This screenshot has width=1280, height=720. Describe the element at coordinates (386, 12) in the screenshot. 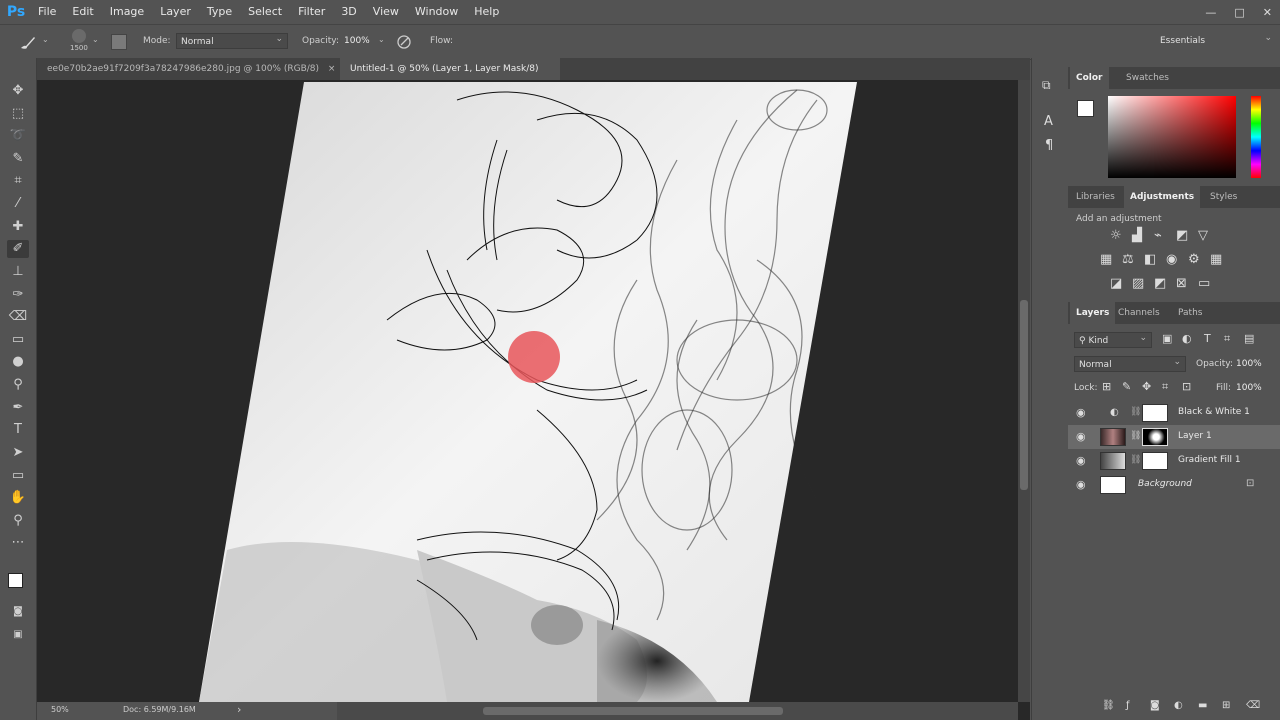

I see `menu-view: View` at that location.